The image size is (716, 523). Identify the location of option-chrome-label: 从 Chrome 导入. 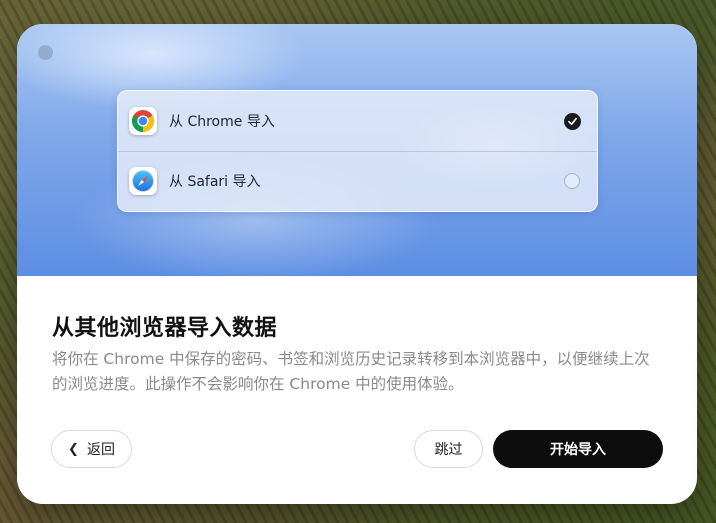
(222, 122).